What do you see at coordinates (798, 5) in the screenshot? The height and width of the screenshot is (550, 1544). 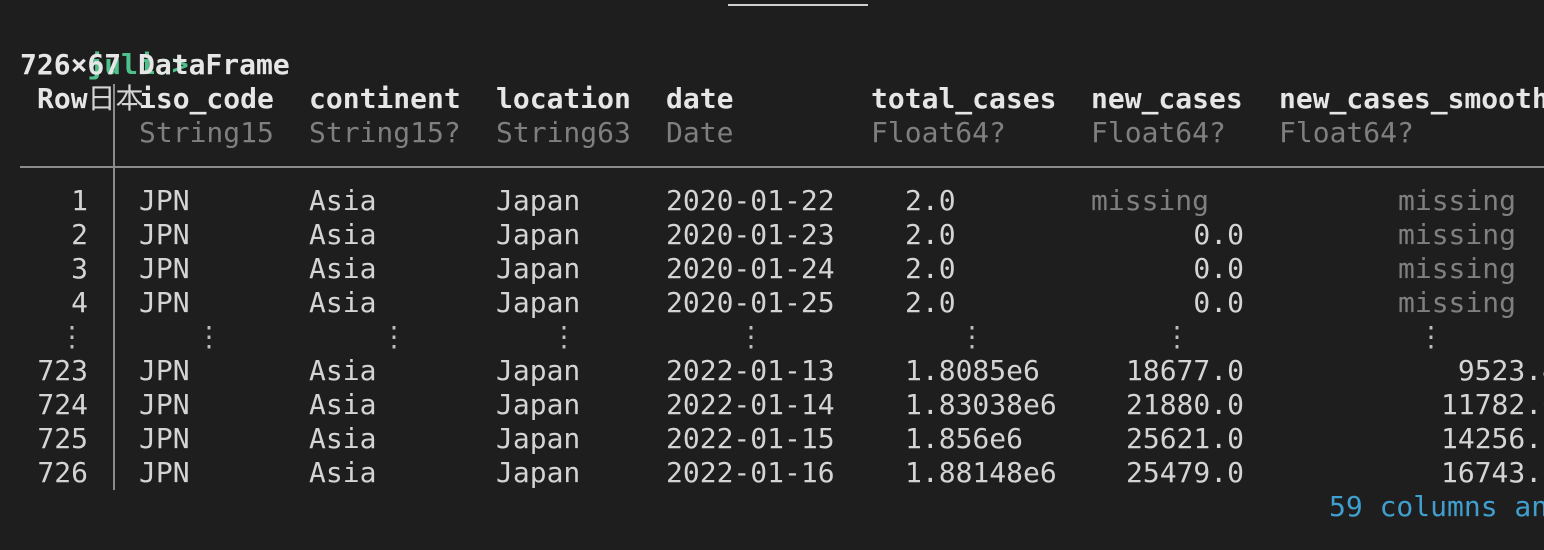 I see `active-tab-indicator` at bounding box center [798, 5].